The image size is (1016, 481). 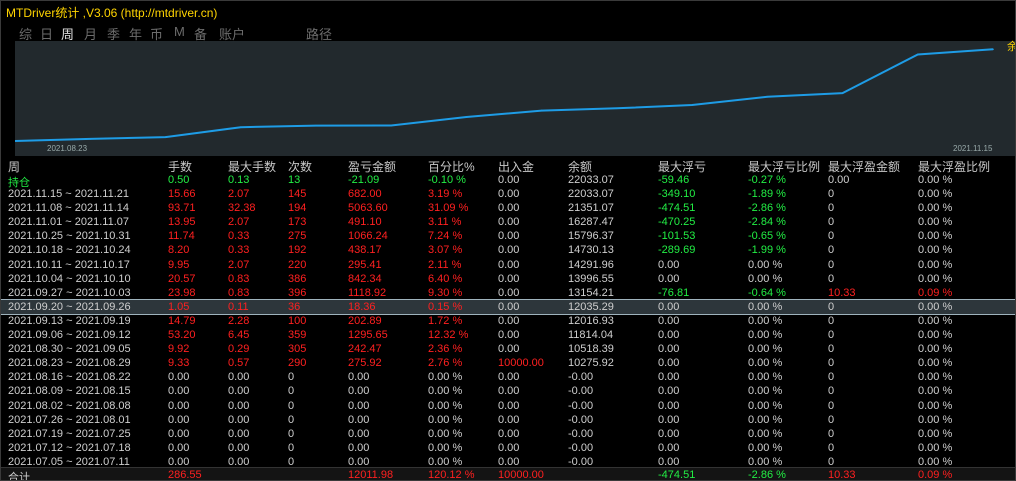 I want to click on cell-col-0: 2021.07.12 ~ 2021.07.18, so click(x=69, y=447).